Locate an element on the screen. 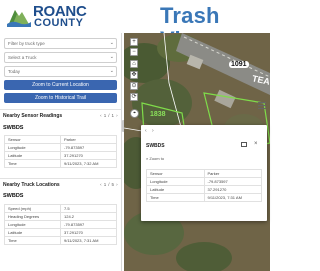  row-value: 9/11/2023, 7:32 AM is located at coordinates (88, 163).